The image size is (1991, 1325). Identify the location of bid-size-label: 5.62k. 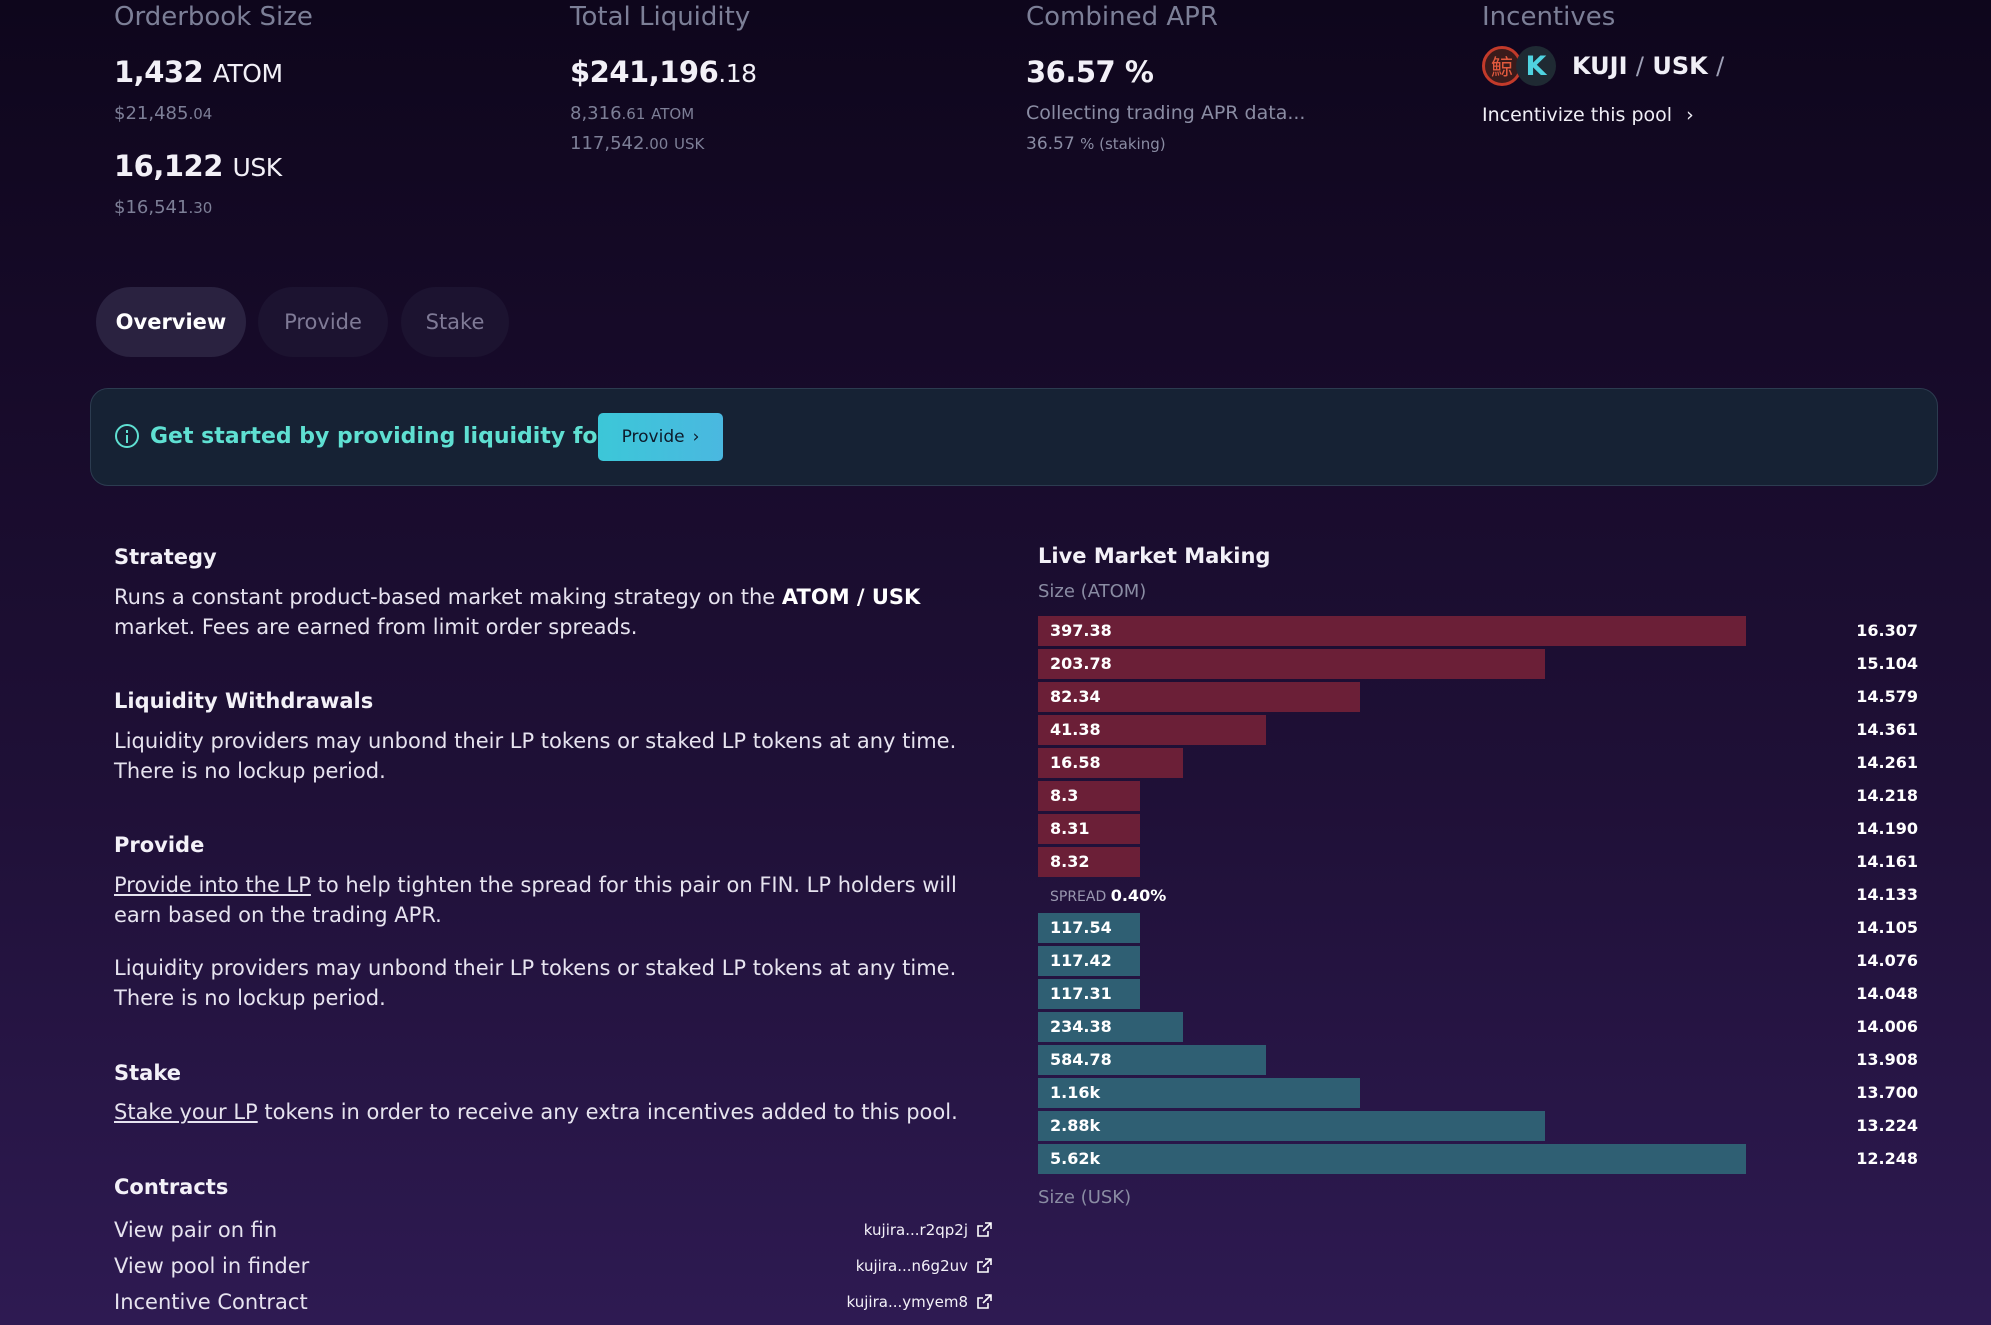
(1075, 1158).